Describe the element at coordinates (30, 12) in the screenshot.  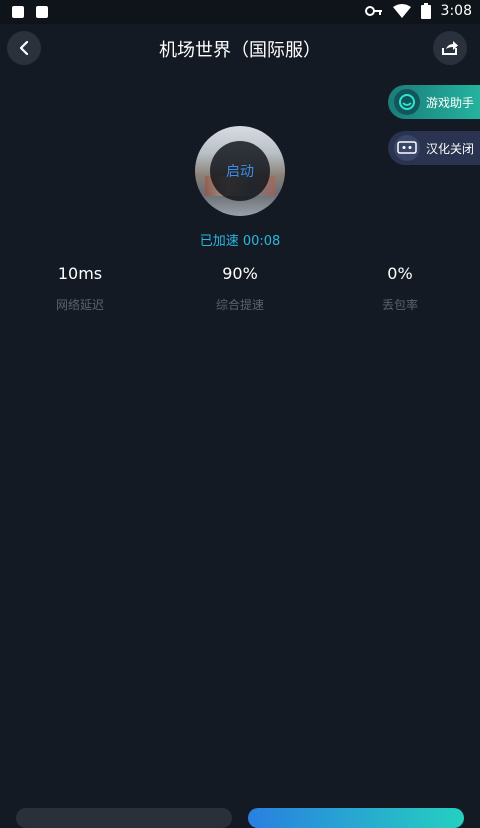
I see `notification-icons` at that location.